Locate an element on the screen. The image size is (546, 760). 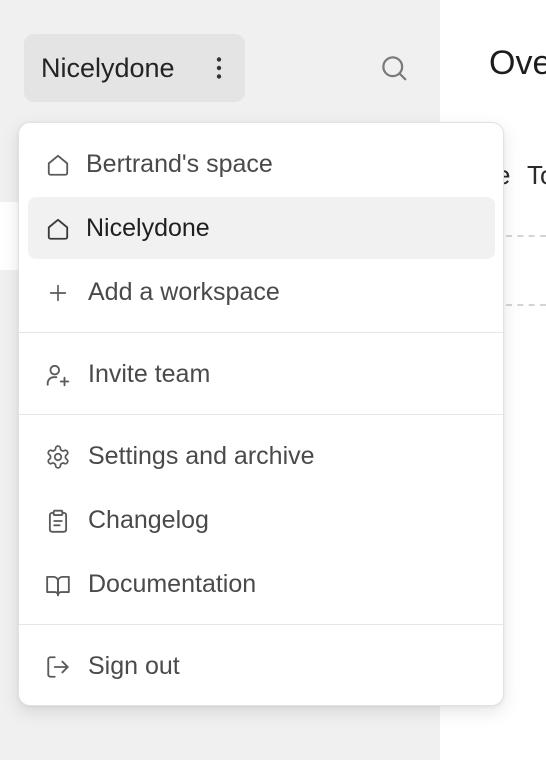
search-icon is located at coordinates (394, 68).